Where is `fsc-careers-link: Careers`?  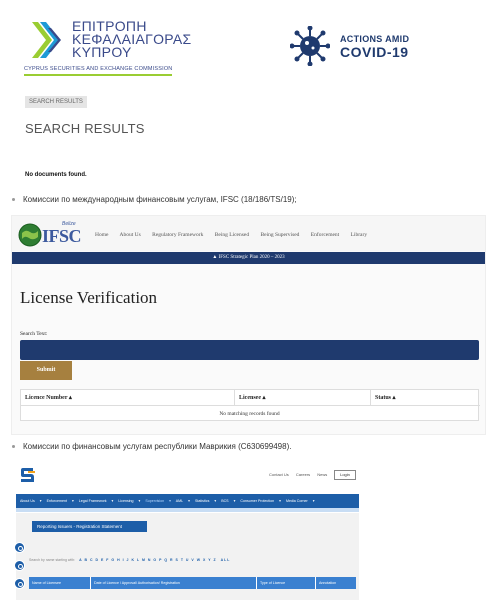
fsc-careers-link: Careers is located at coordinates (303, 474).